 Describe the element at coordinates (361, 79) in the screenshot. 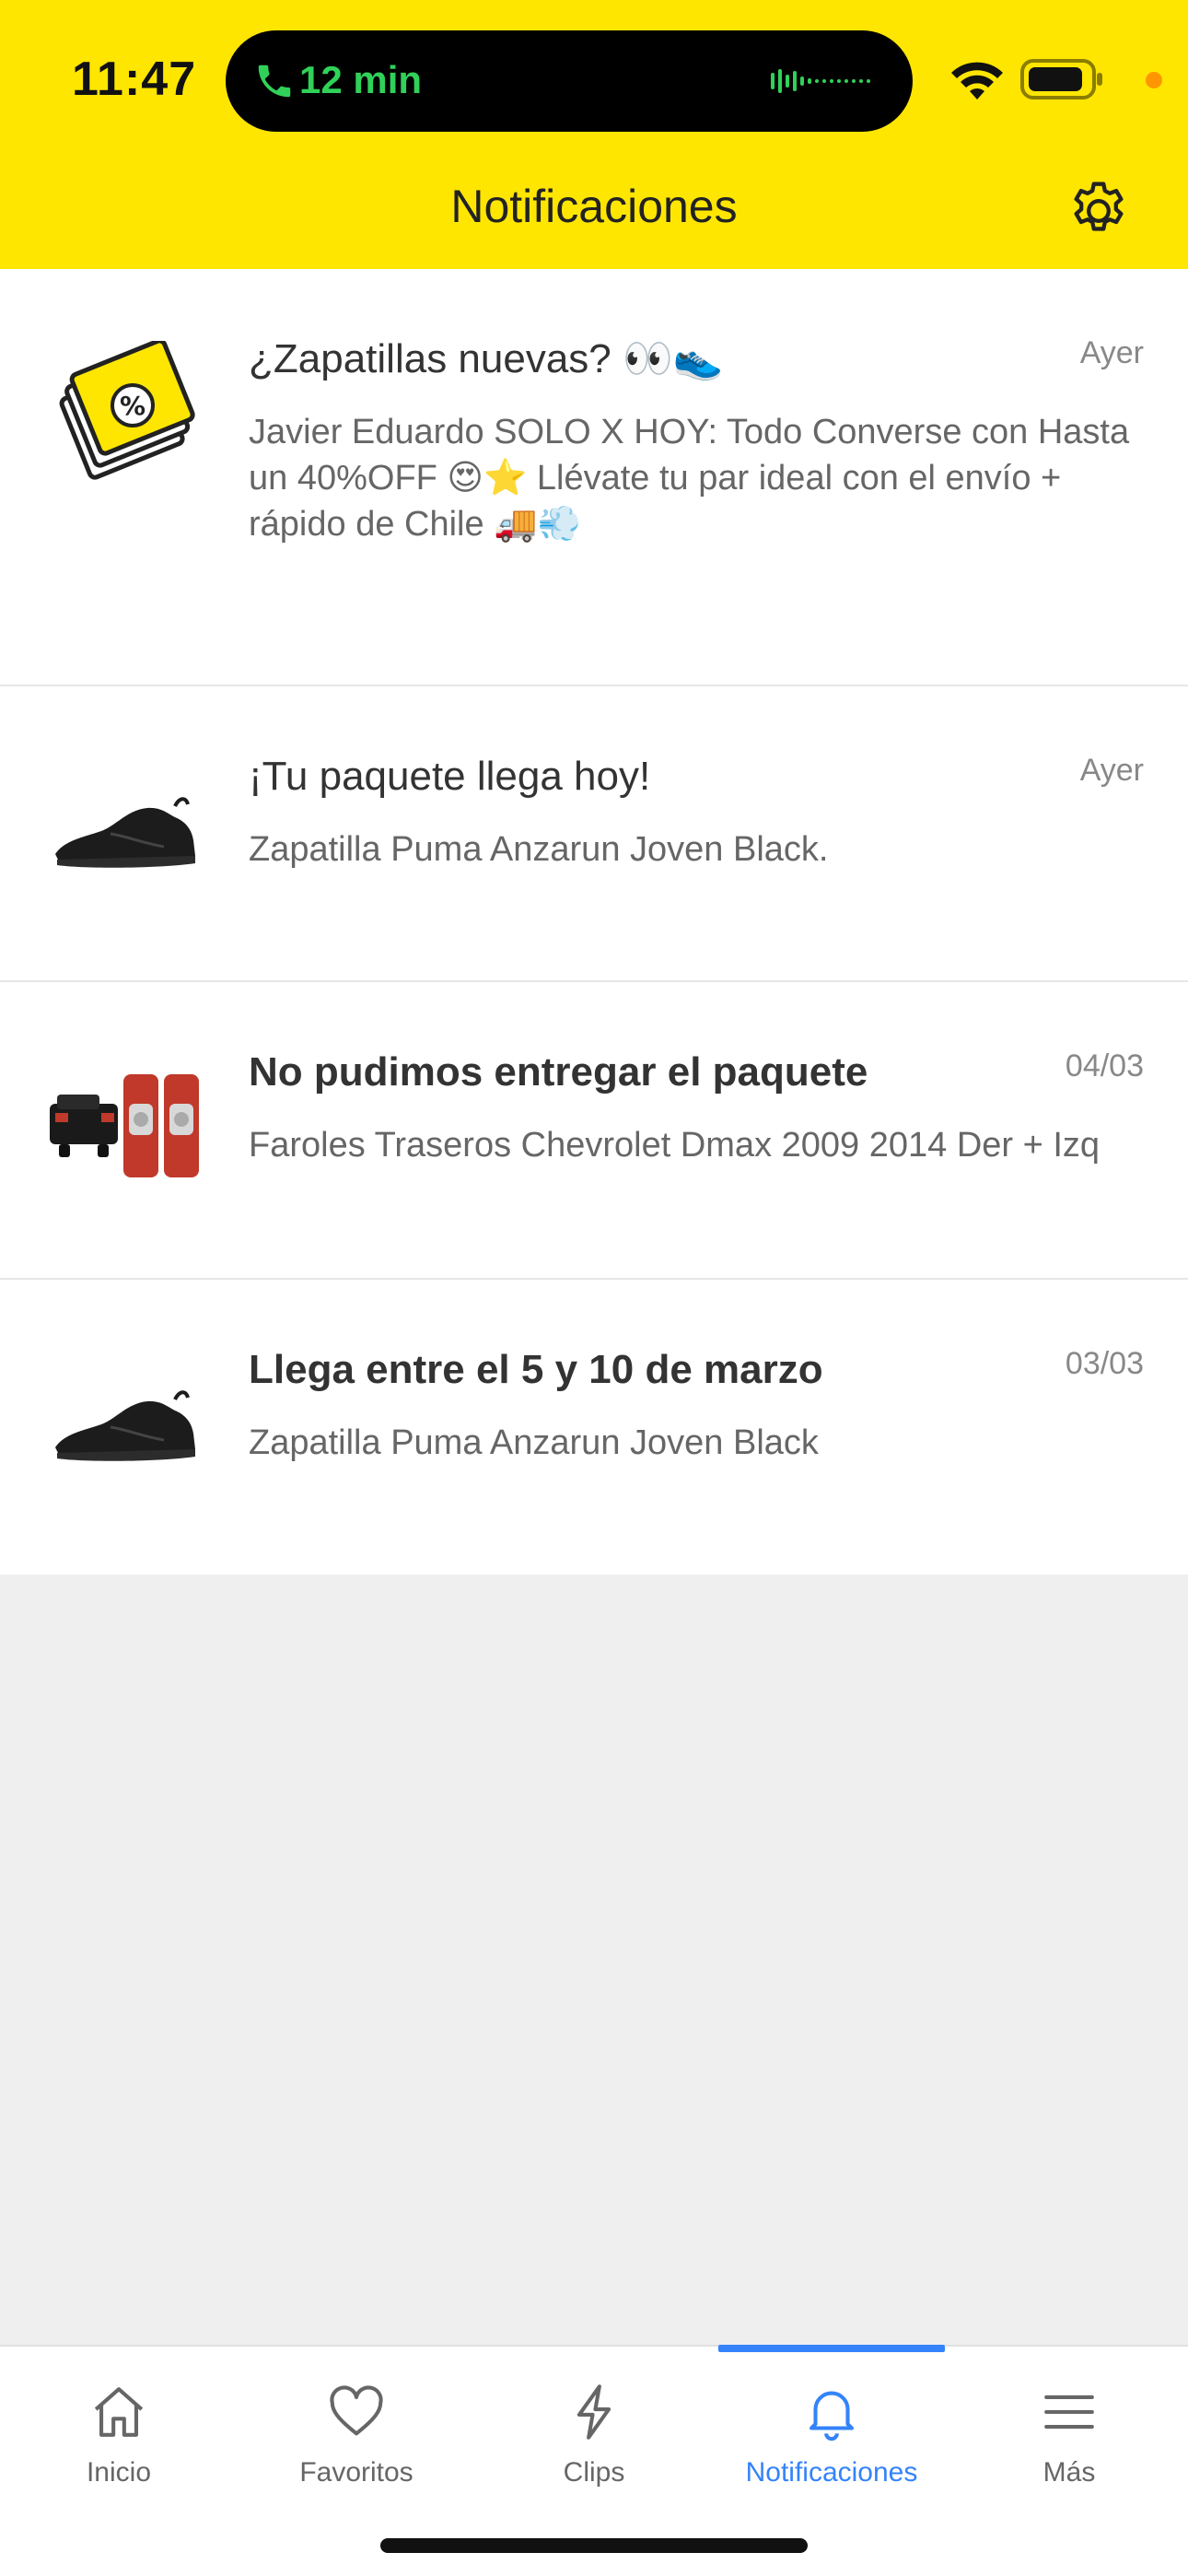

I see `call-timer: 12 min` at that location.